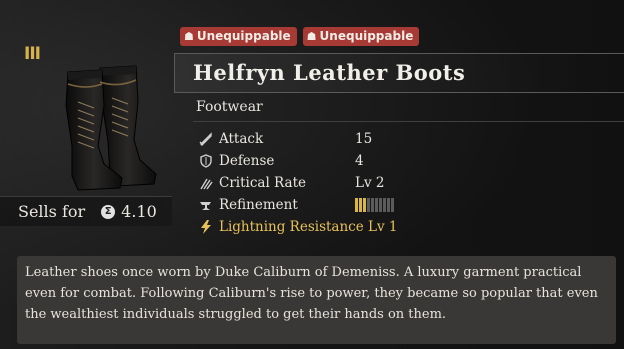 This screenshot has height=349, width=624. I want to click on stat-refinement: Refinement, so click(406, 205).